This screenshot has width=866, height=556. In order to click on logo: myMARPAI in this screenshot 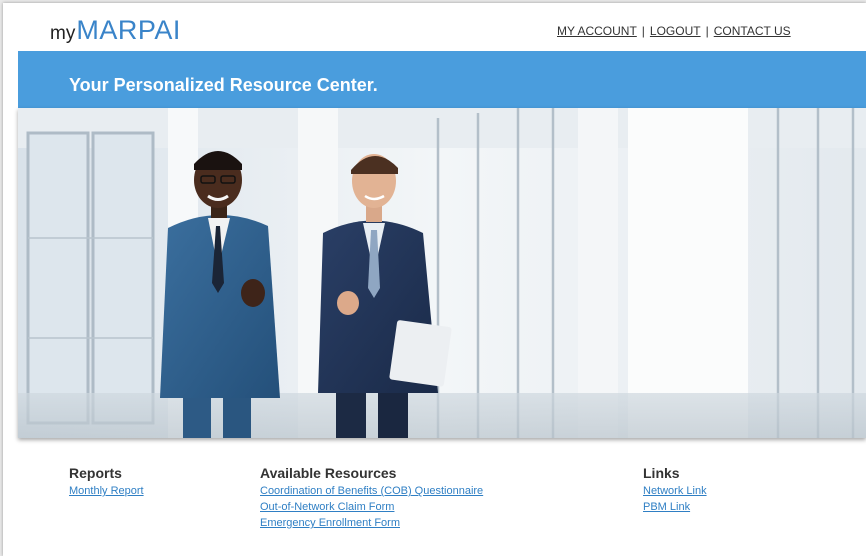, I will do `click(115, 30)`.